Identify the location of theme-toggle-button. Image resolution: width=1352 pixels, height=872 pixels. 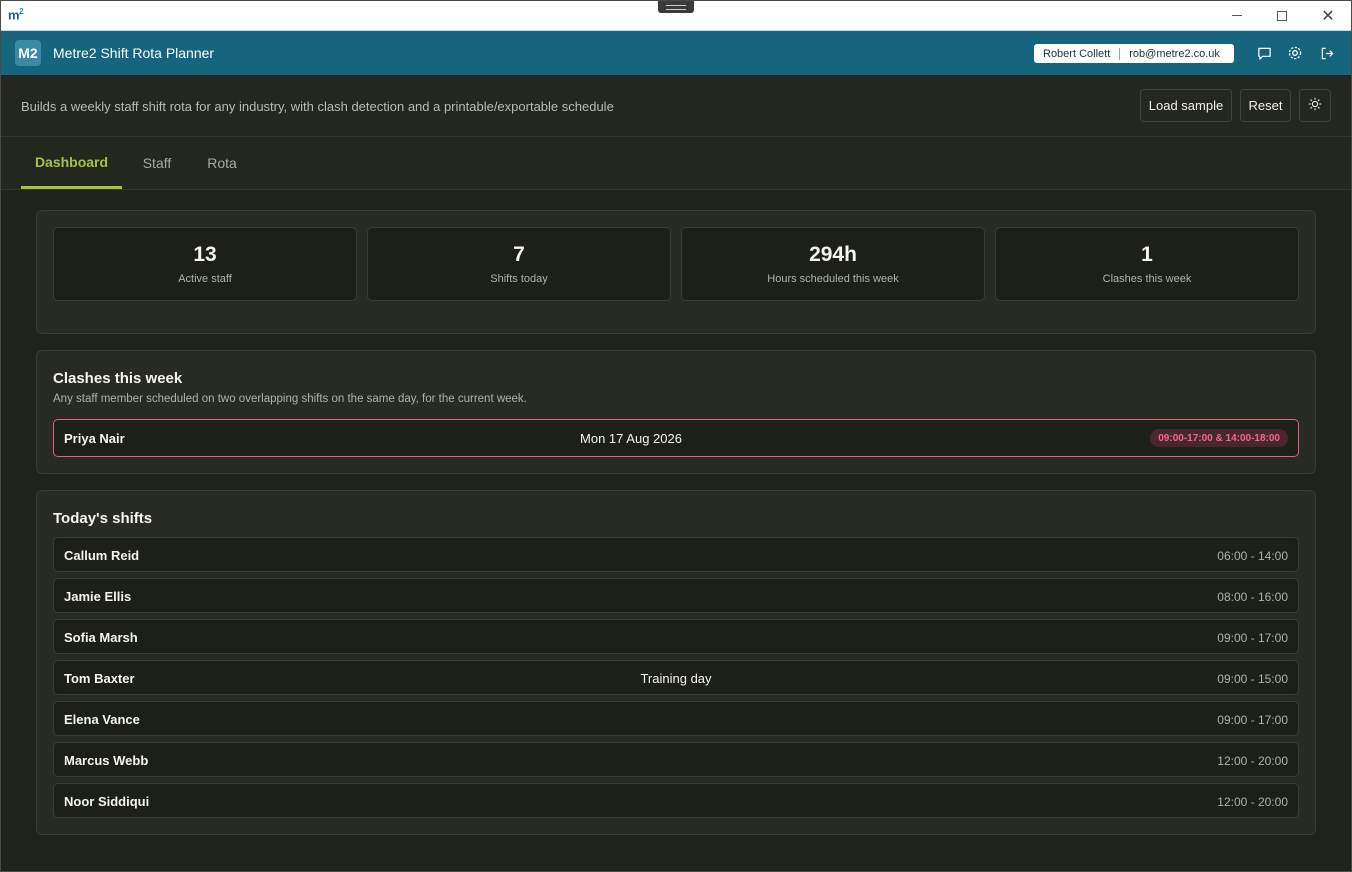
(1315, 105).